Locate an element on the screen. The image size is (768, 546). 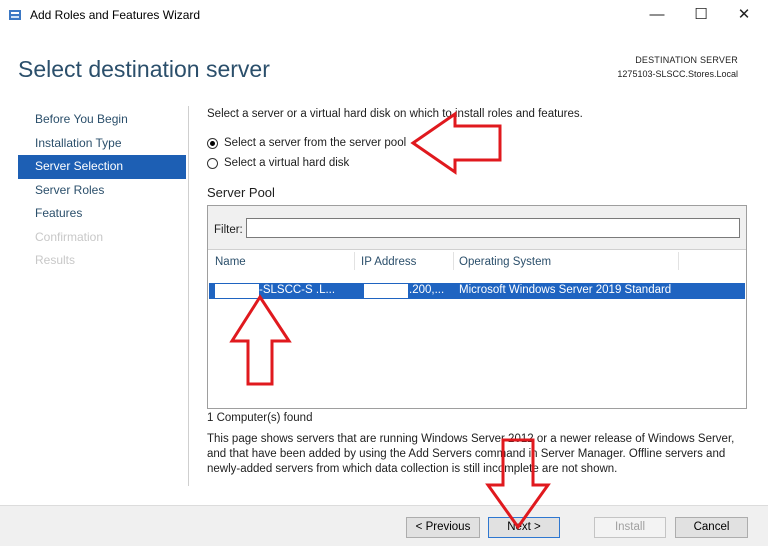
nav-item-server-selection: Server Selection is located at coordinates (102, 167).